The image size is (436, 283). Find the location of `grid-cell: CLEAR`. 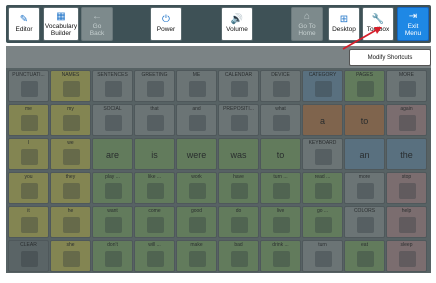

grid-cell: CLEAR is located at coordinates (28, 256).